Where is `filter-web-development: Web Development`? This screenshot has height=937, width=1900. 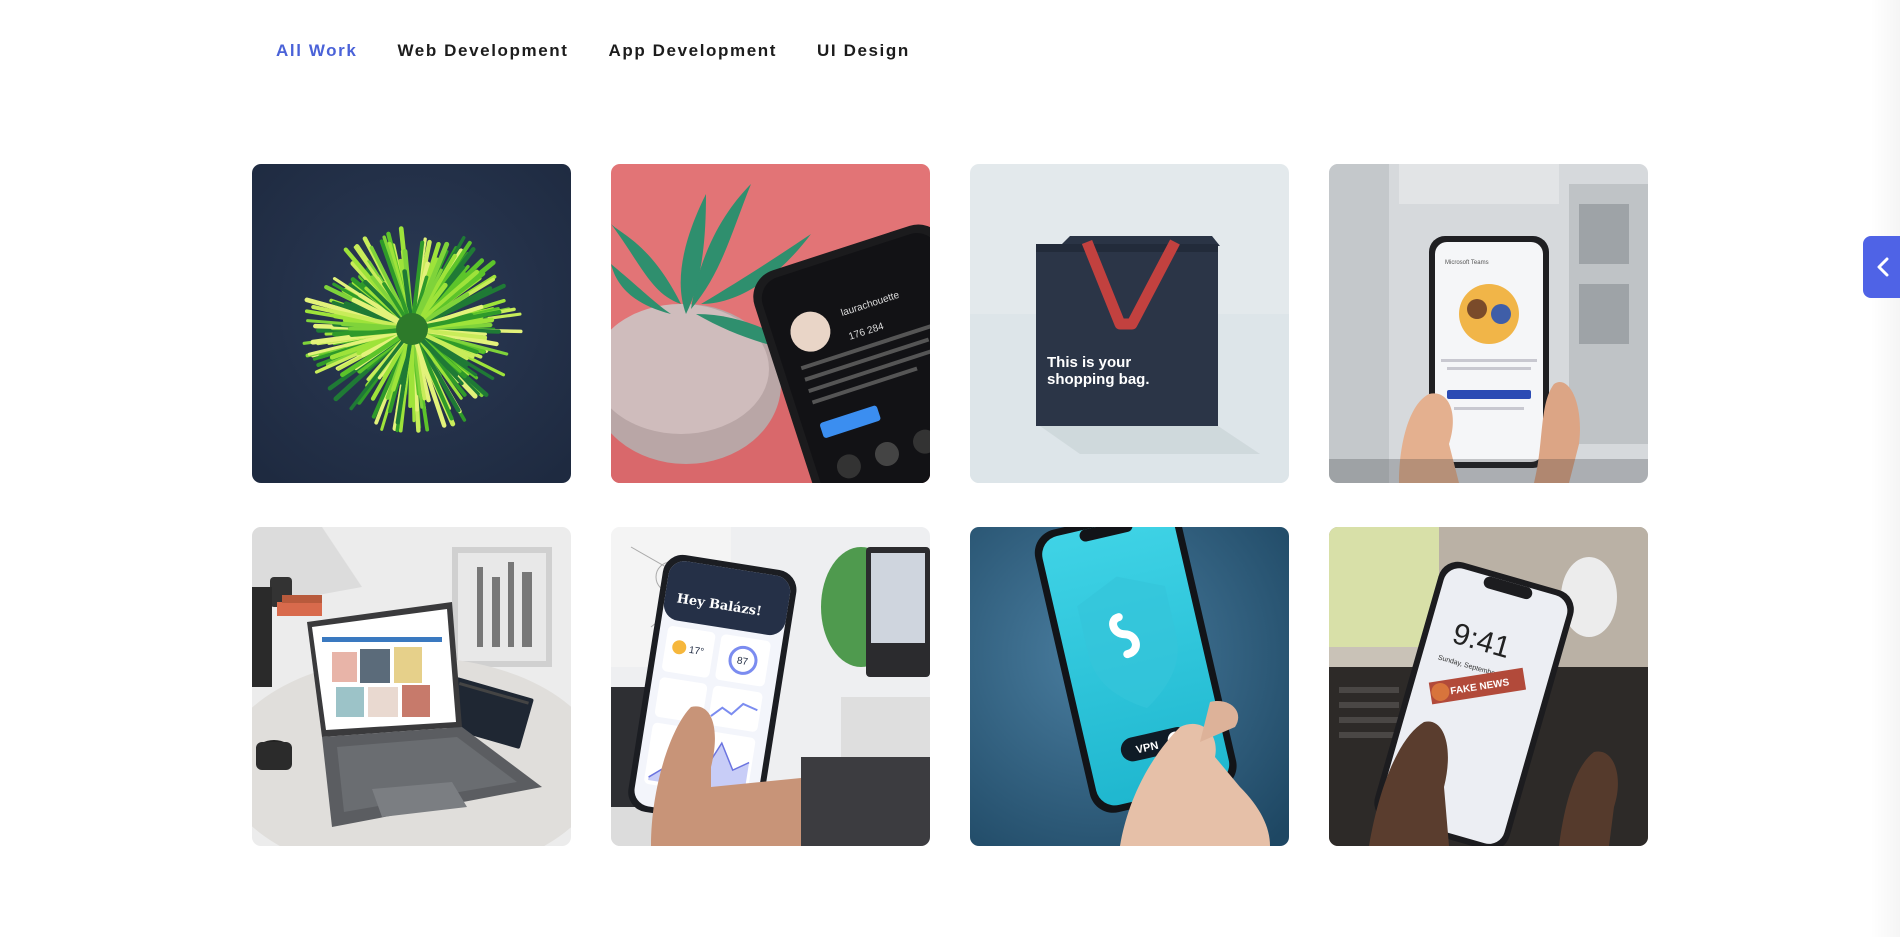
filter-web-development: Web Development is located at coordinates (482, 51).